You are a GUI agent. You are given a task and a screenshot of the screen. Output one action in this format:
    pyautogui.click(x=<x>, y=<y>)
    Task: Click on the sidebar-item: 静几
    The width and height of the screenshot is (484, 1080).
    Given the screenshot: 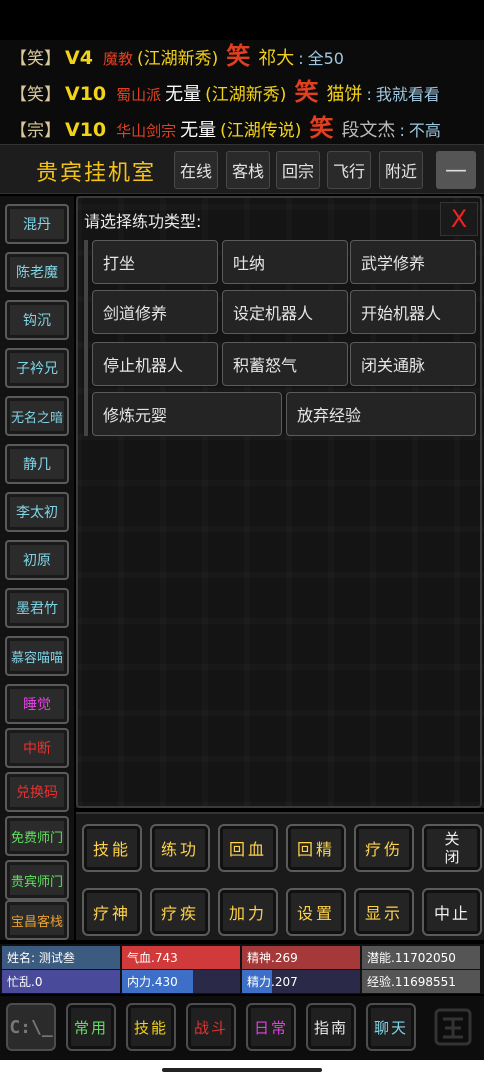 What is the action you would take?
    pyautogui.click(x=37, y=464)
    